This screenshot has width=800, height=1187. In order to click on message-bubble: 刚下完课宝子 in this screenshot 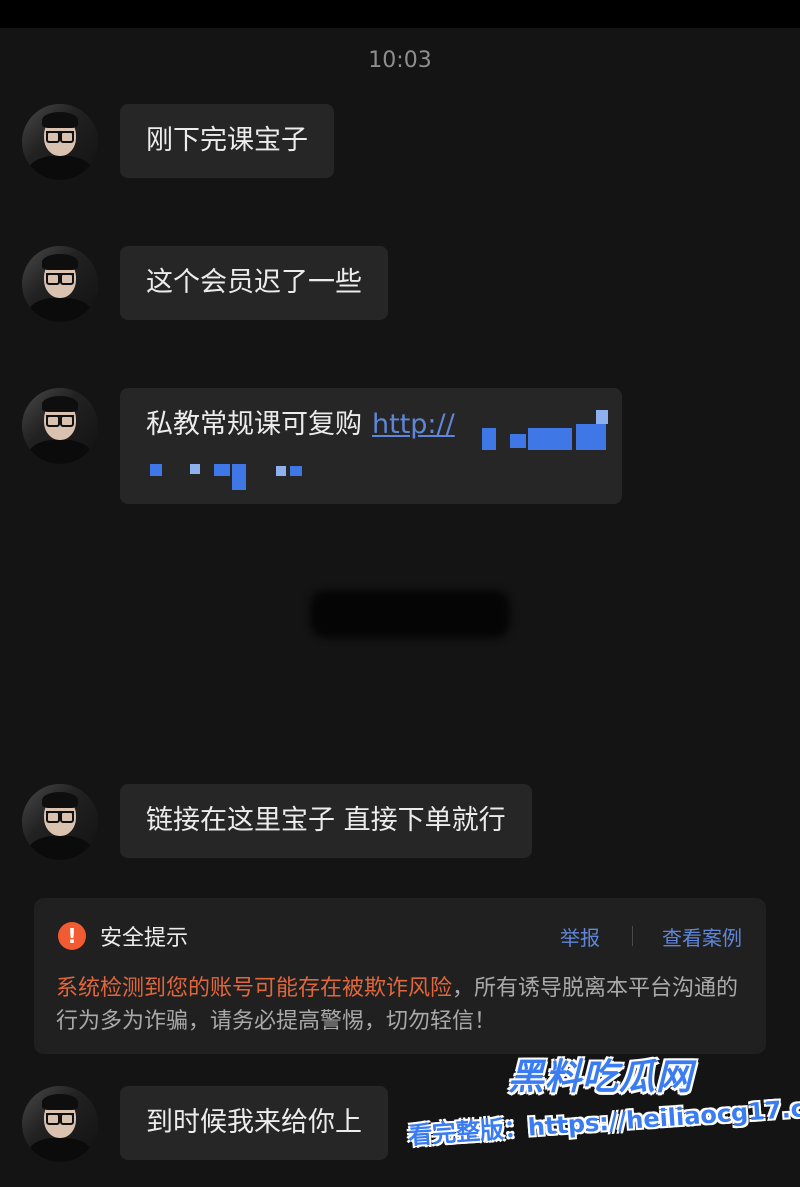, I will do `click(227, 141)`.